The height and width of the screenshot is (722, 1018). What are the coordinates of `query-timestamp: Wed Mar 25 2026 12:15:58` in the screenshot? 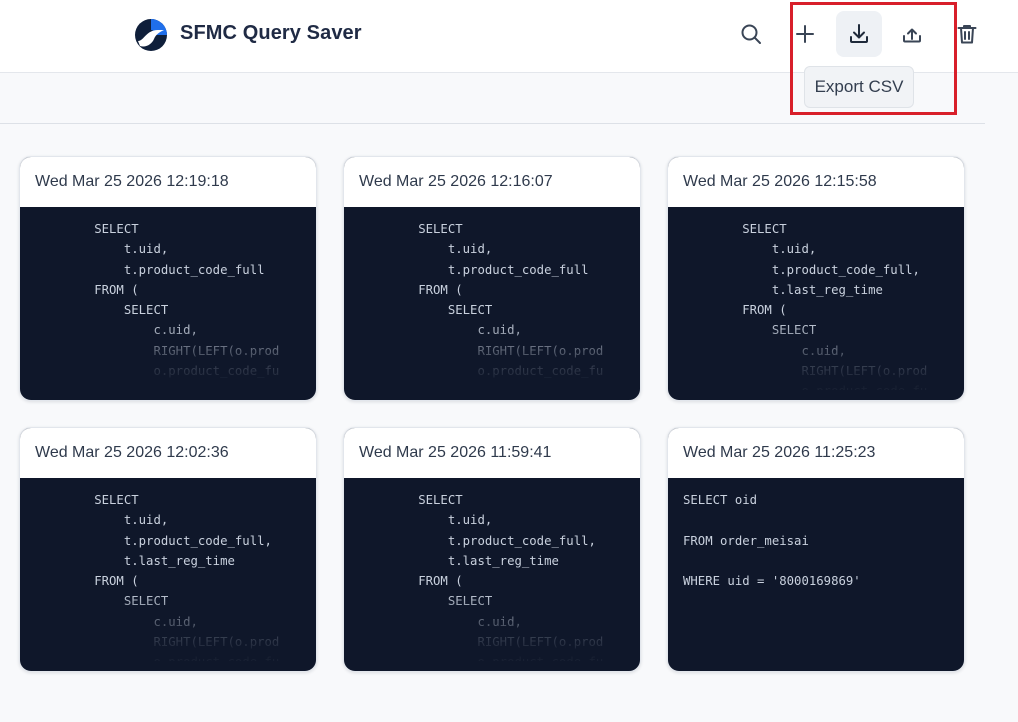 It's located at (816, 182).